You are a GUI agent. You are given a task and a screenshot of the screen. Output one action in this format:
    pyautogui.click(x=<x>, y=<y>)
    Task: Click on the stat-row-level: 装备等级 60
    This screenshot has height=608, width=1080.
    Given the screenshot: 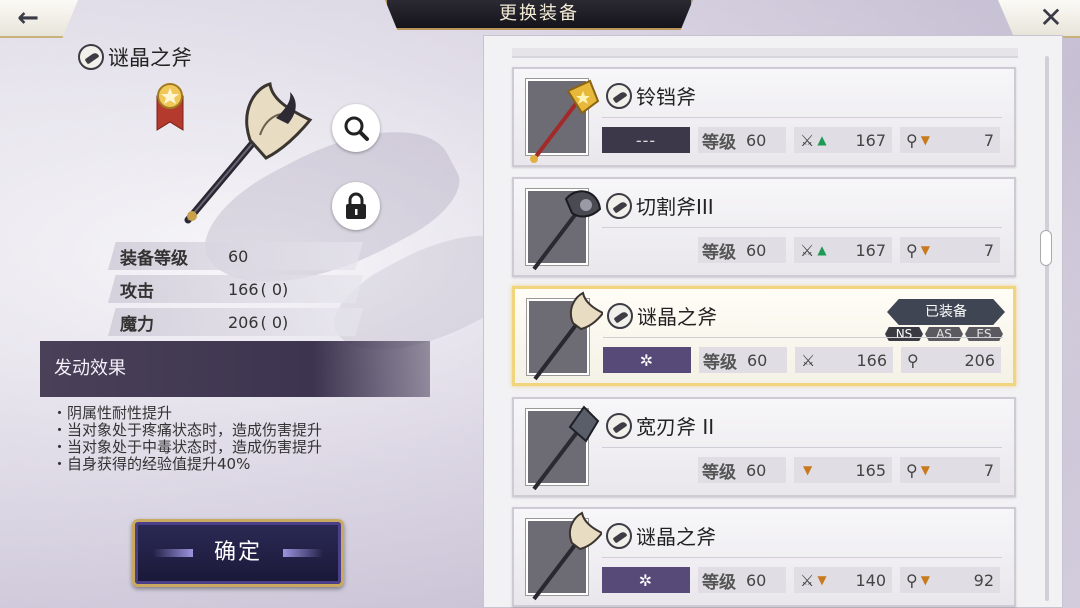 What is the action you would take?
    pyautogui.click(x=235, y=256)
    